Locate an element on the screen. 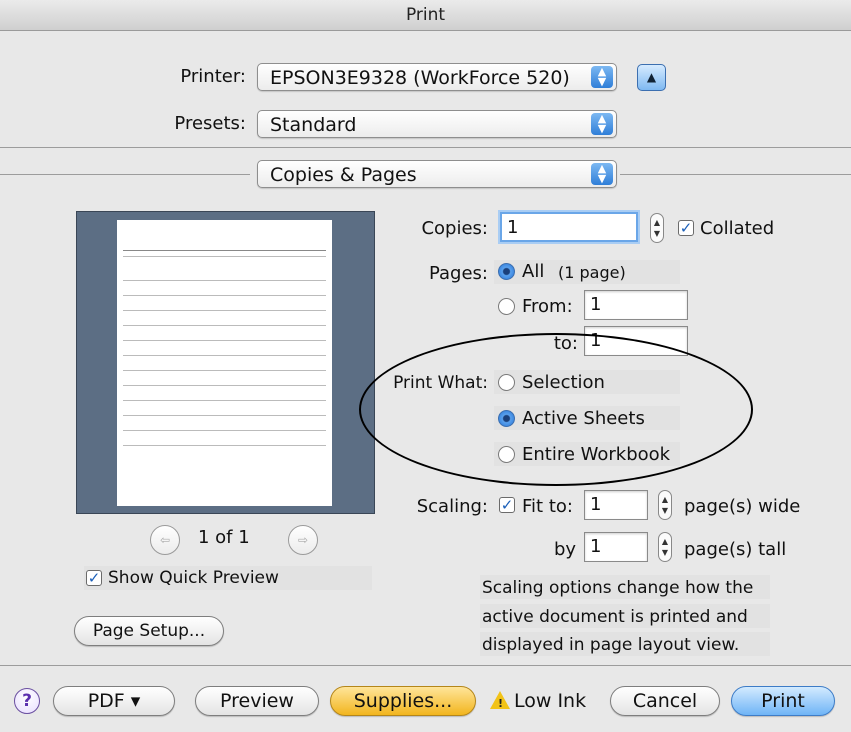 The width and height of the screenshot is (851, 732). fit-tall-stepper: ▲ ▼ is located at coordinates (665, 547).